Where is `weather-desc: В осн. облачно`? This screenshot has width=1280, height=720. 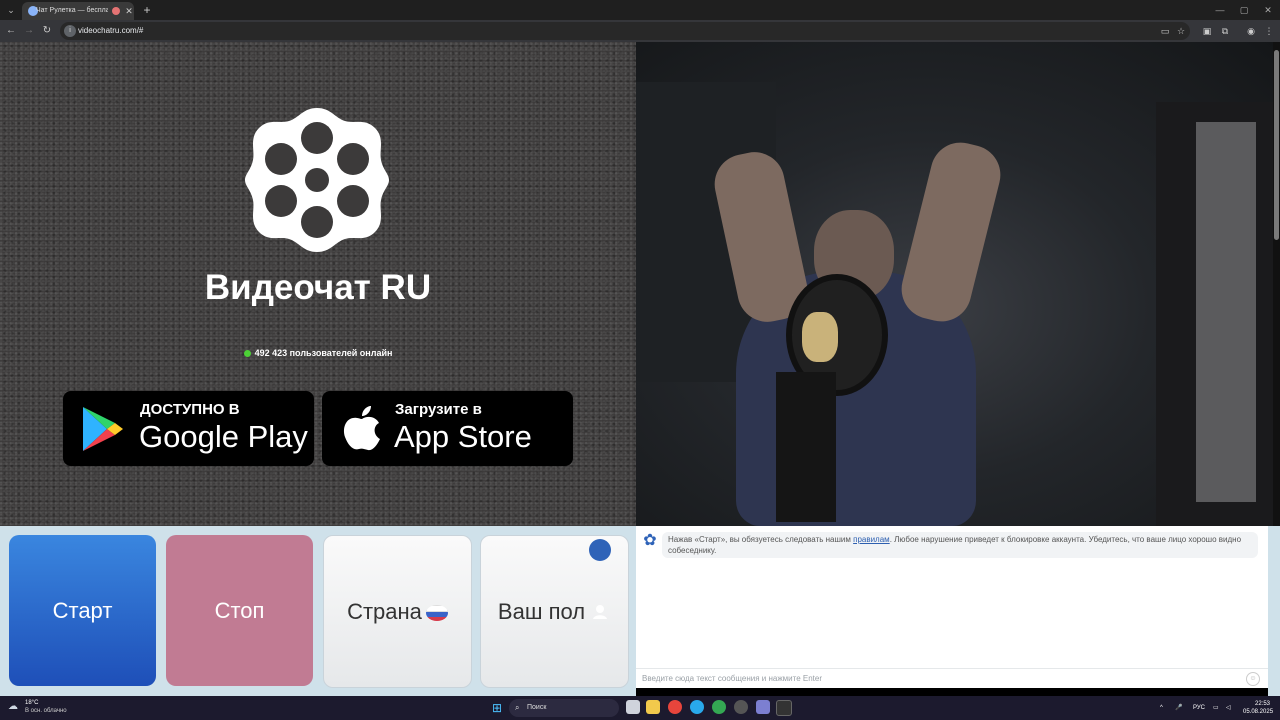
weather-desc: В осн. облачно is located at coordinates (46, 711).